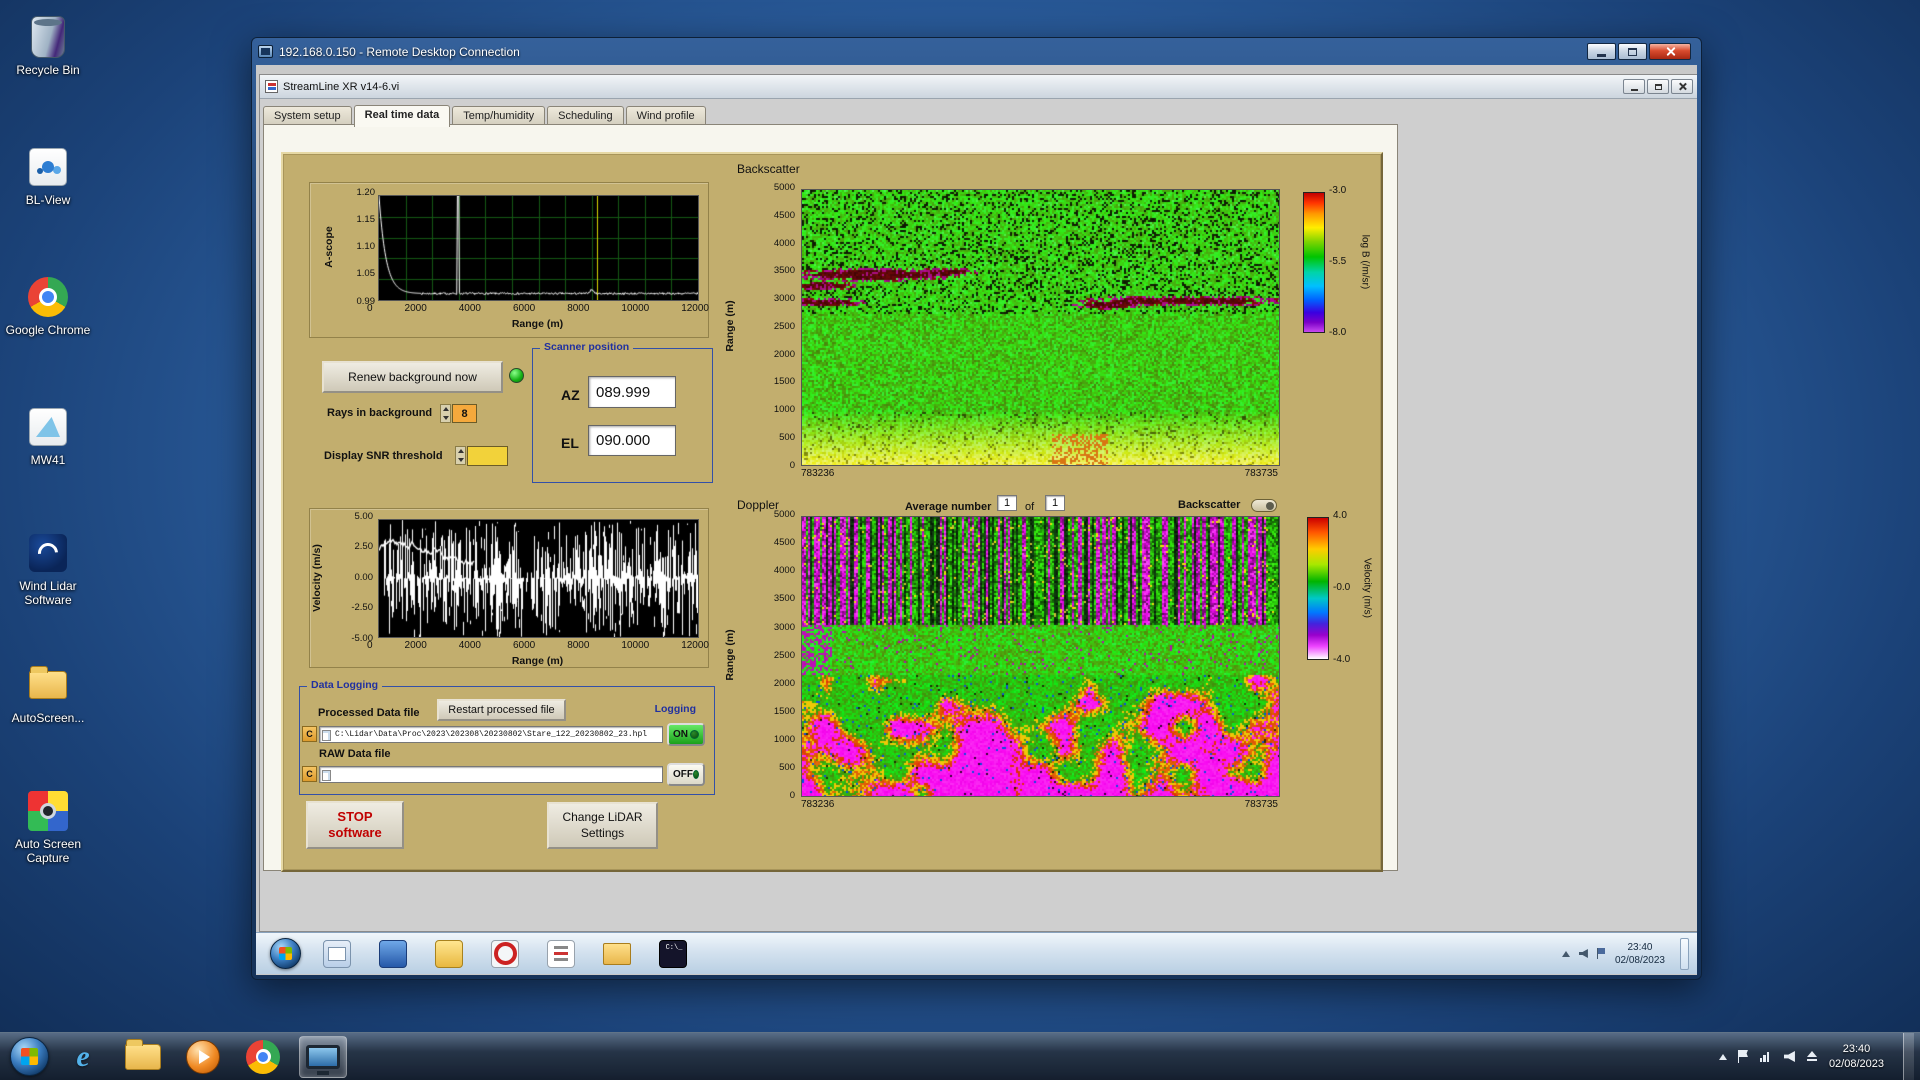 This screenshot has height=1080, width=1920. Describe the element at coordinates (501, 710) in the screenshot. I see `restart-processed-file-button: Restart processed file` at that location.